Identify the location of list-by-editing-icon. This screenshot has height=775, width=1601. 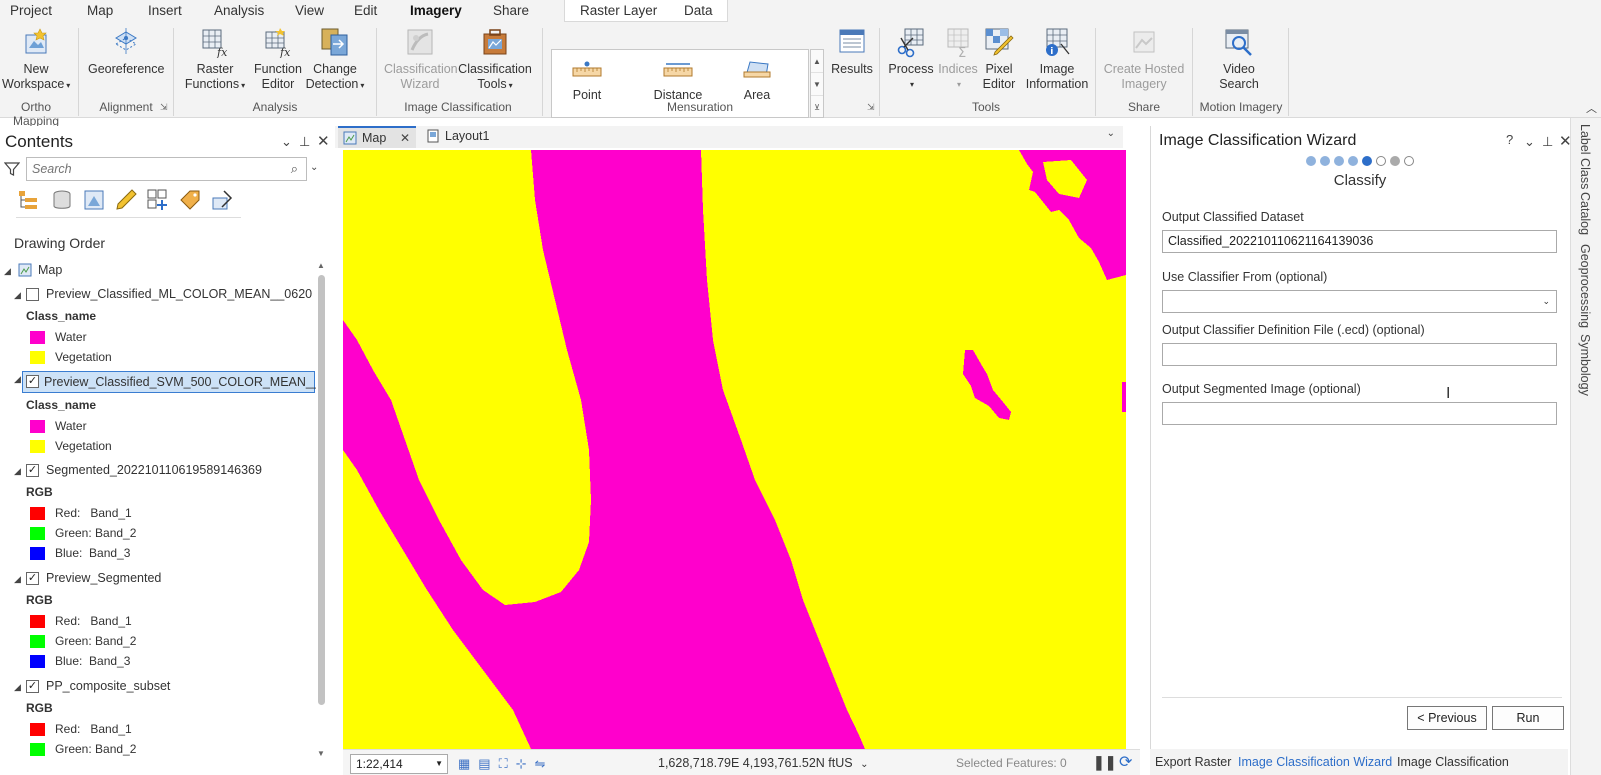
(126, 200).